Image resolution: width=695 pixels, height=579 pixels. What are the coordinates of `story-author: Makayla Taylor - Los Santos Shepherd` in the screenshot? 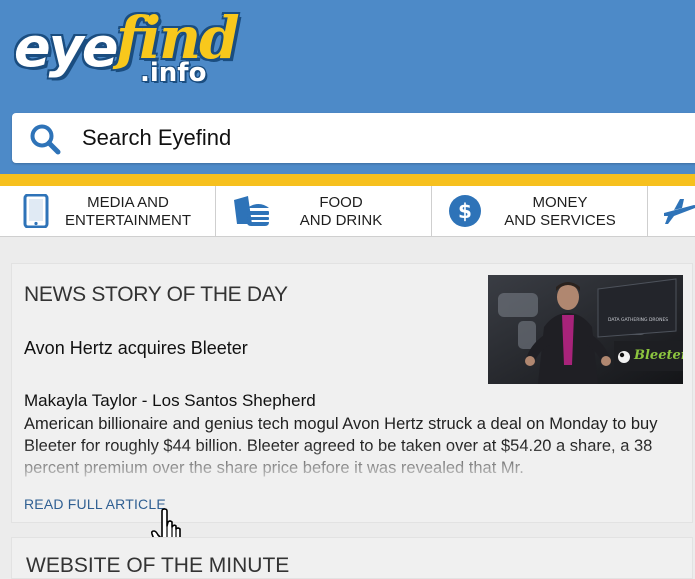 It's located at (170, 400).